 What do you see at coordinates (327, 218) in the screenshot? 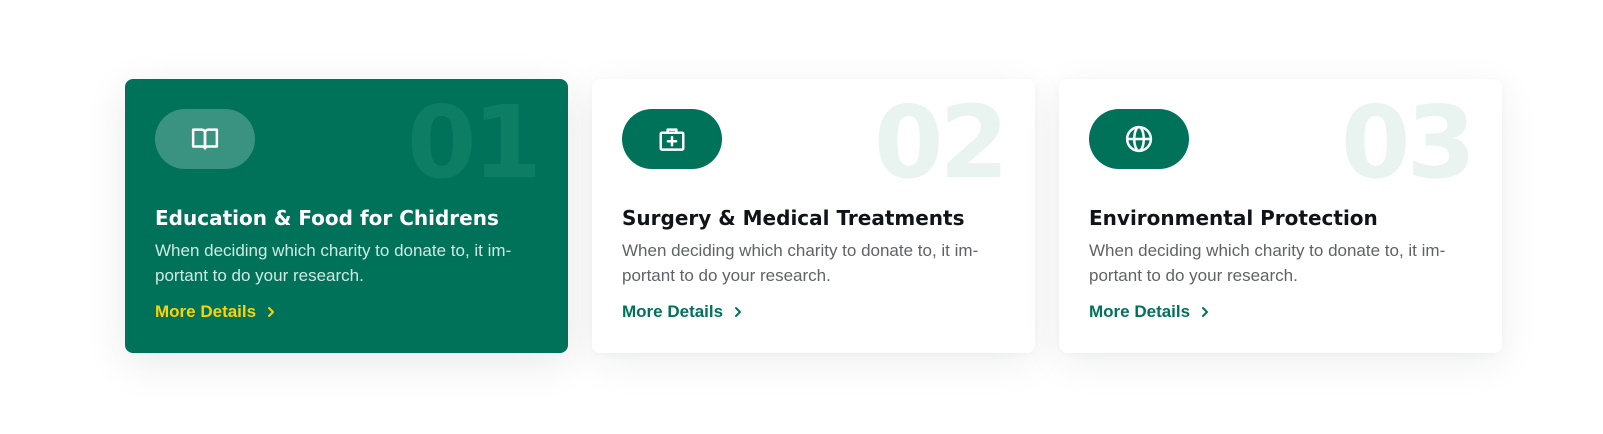
I see `card-title: Education & Food for Chidrens` at bounding box center [327, 218].